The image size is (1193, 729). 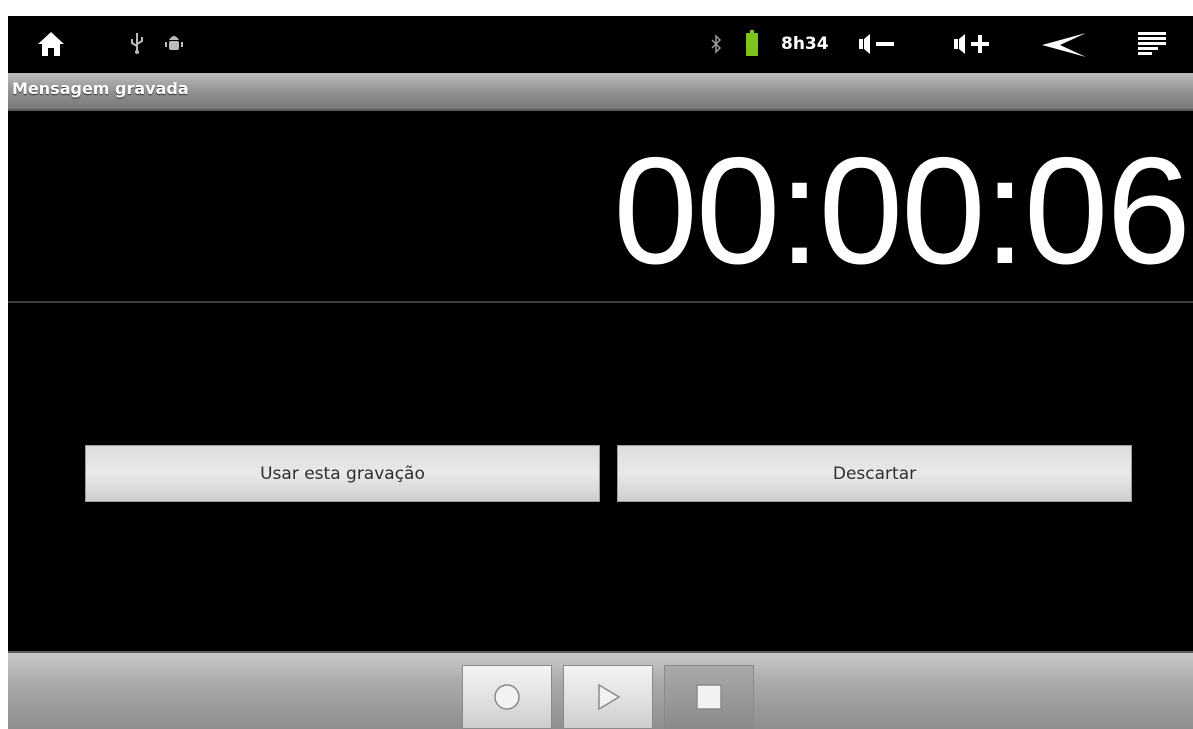 I want to click on elapsed-timer: 00:00:06, so click(x=902, y=211).